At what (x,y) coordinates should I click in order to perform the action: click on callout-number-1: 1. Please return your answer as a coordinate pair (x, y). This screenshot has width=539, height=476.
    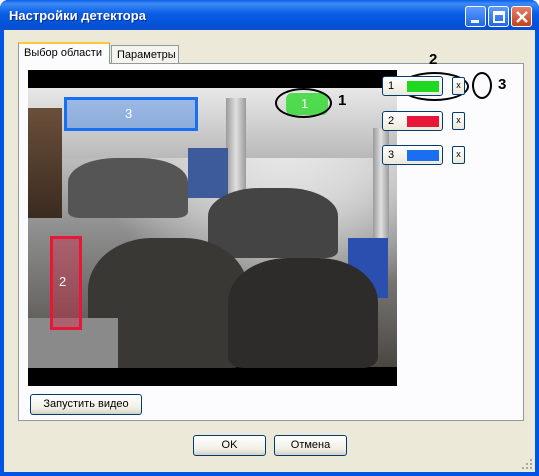
    Looking at the image, I should click on (342, 100).